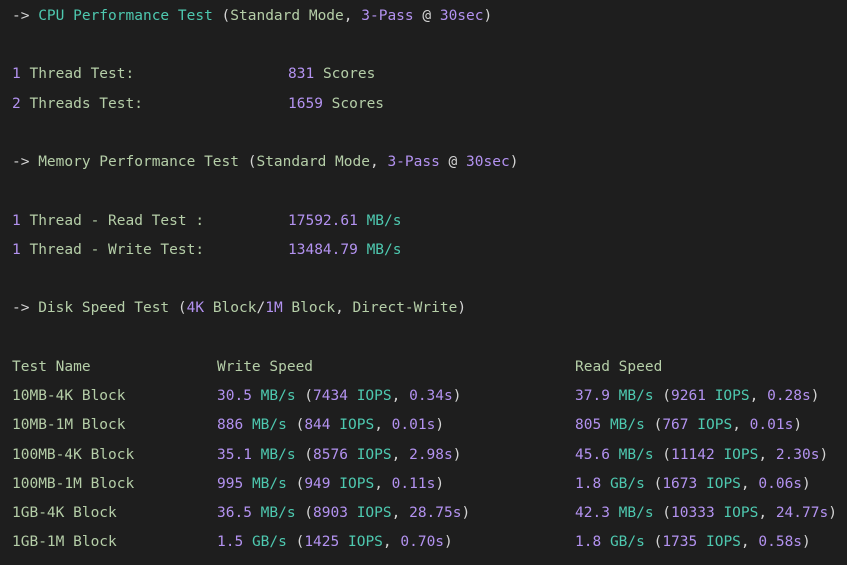 The image size is (847, 565). I want to click on read-speed-unit: GB/s, so click(627, 542).